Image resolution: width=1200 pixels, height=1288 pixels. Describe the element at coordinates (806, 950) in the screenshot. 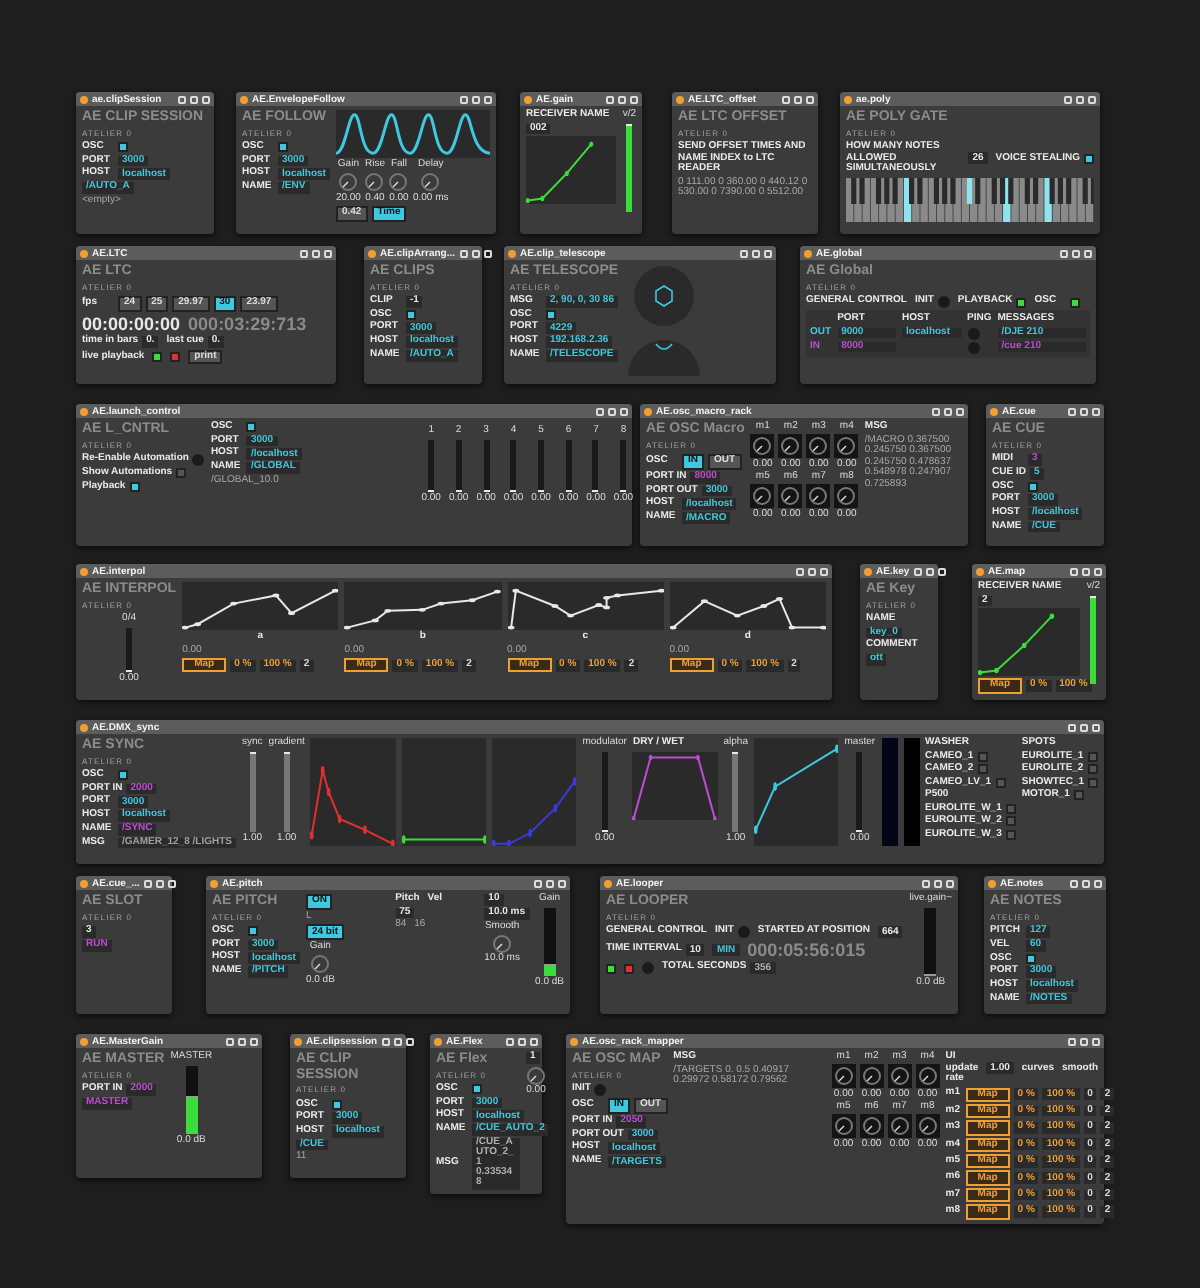

I see `time-display: 000:05:56:015` at that location.